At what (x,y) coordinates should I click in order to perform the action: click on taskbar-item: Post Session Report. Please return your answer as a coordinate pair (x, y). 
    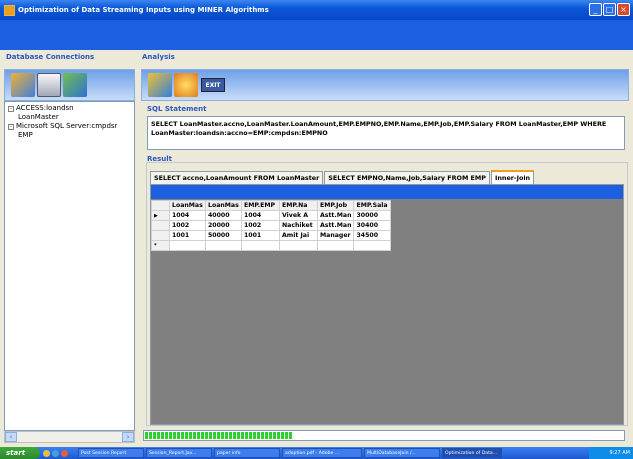
    Looking at the image, I should click on (111, 453).